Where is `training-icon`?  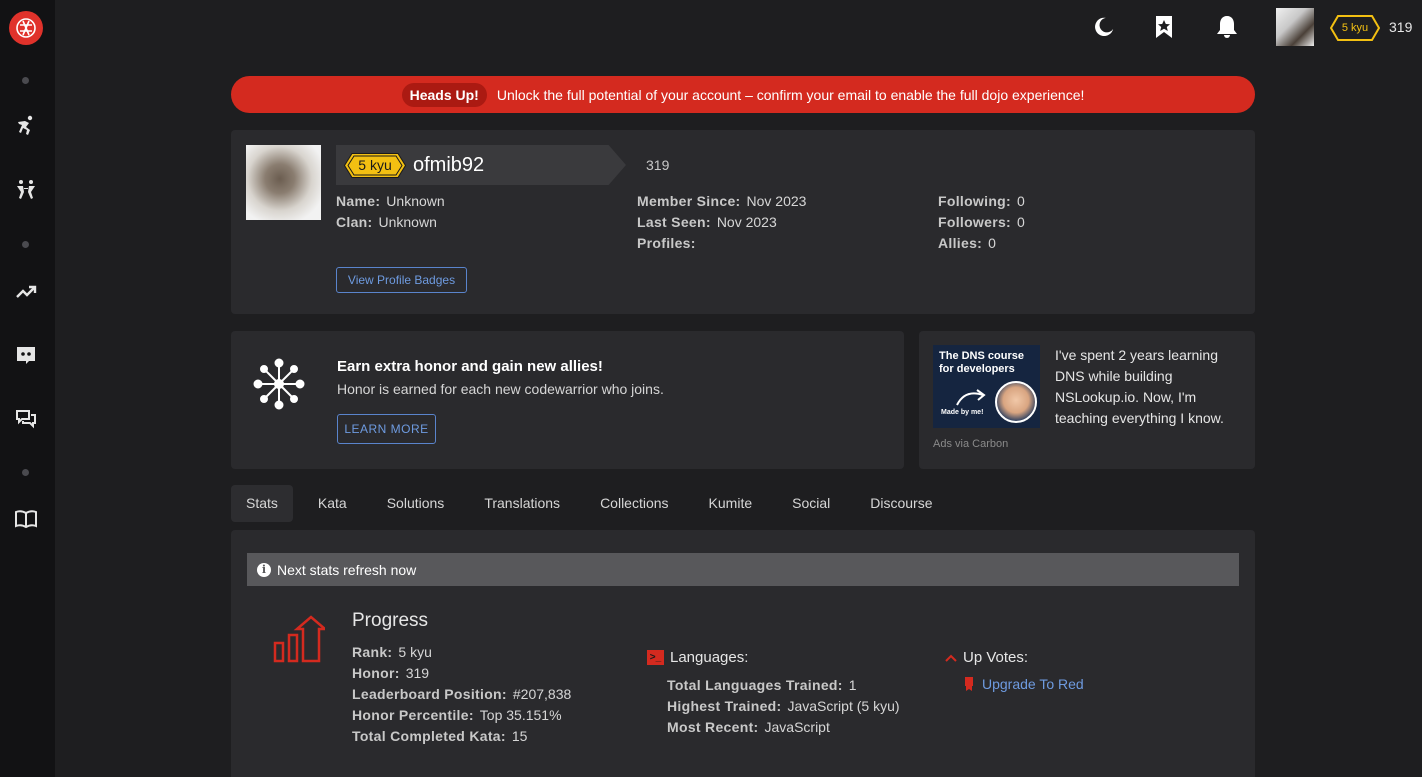 training-icon is located at coordinates (26, 126).